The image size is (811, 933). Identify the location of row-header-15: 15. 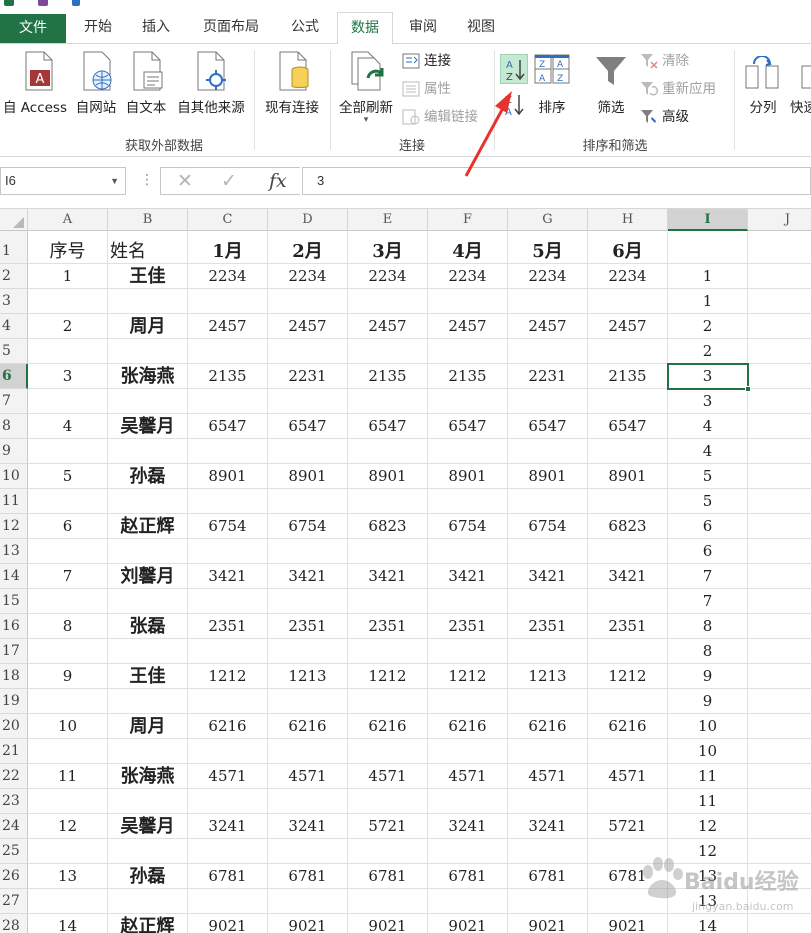
(14, 601).